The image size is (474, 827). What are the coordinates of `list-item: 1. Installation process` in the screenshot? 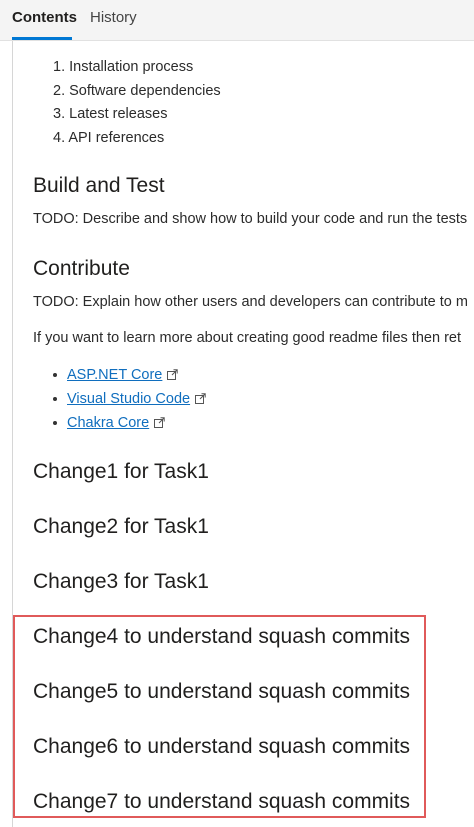 It's located at (123, 67).